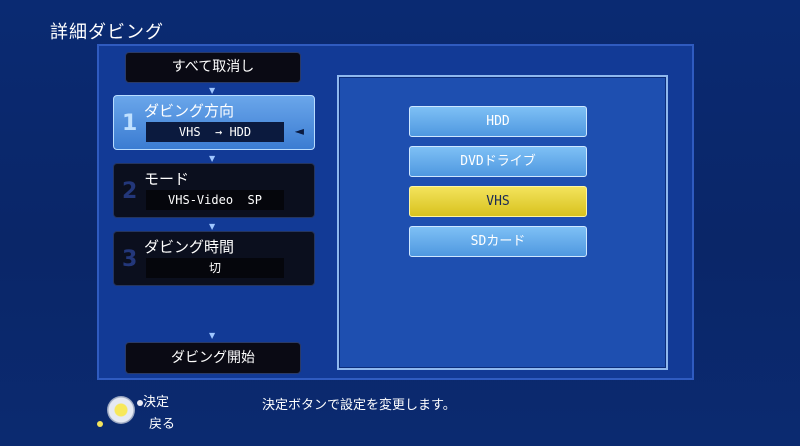 This screenshot has width=800, height=446. I want to click on pointer-icon: ◄, so click(299, 131).